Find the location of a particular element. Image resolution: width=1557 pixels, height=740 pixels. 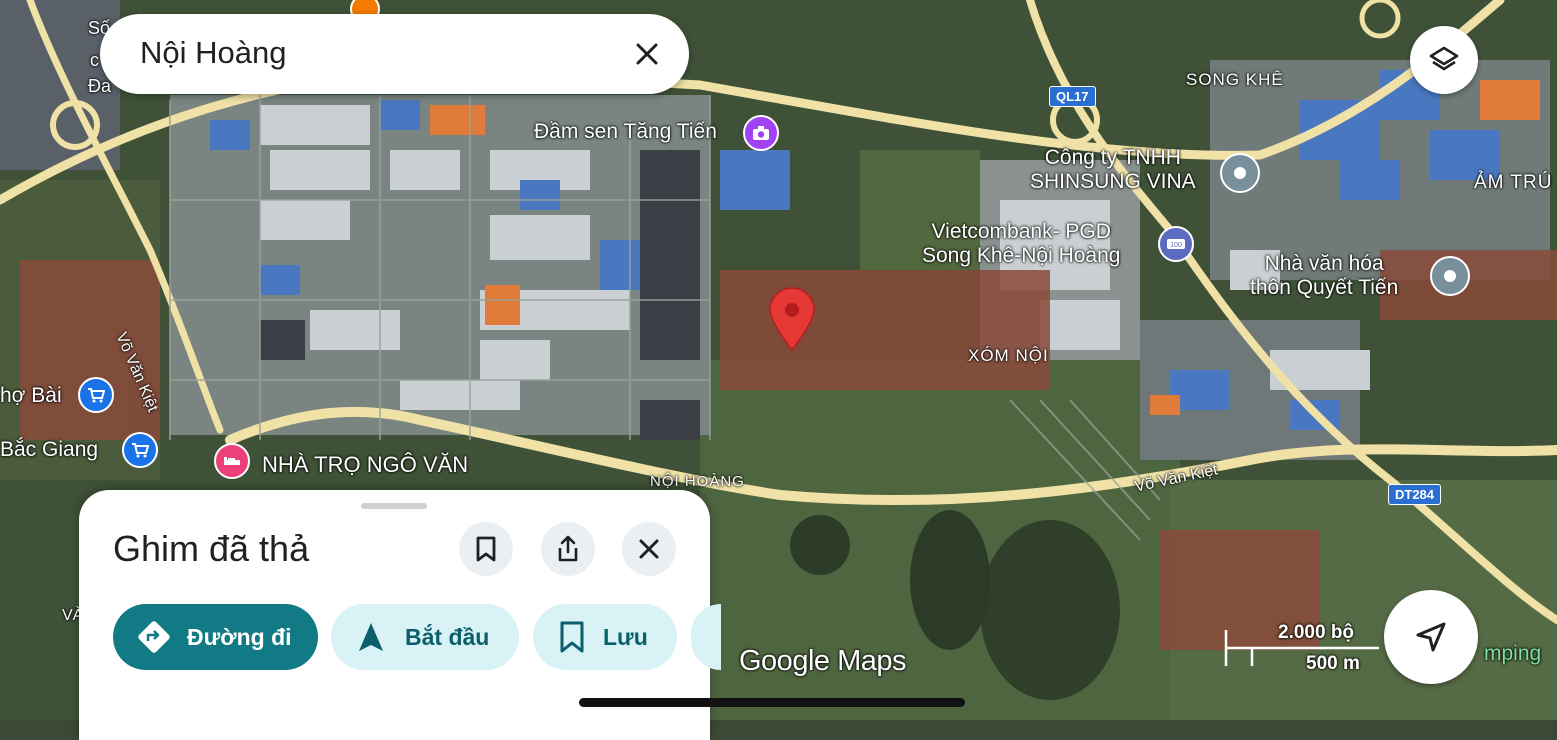

save-button: Lưu is located at coordinates (605, 637).